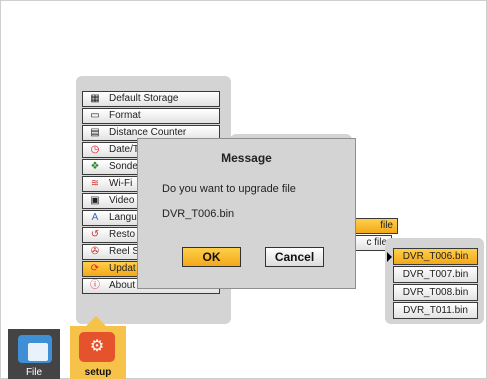  I want to click on video-icon: ▣, so click(95, 200).